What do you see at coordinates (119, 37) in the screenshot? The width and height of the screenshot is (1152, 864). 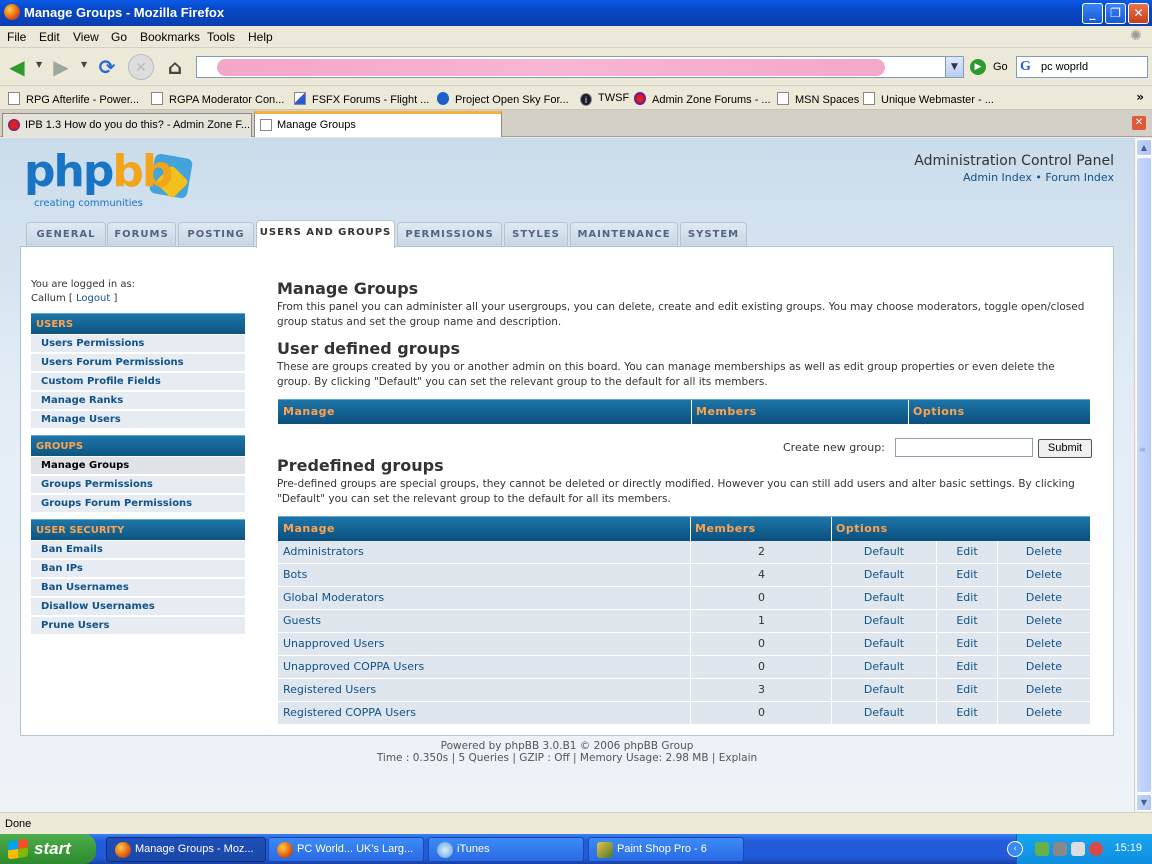 I see `menu-go: Go` at bounding box center [119, 37].